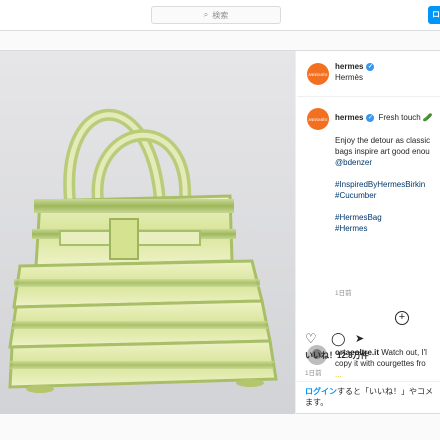 The image size is (440, 440). I want to click on search-placeholder: 検索, so click(220, 15).